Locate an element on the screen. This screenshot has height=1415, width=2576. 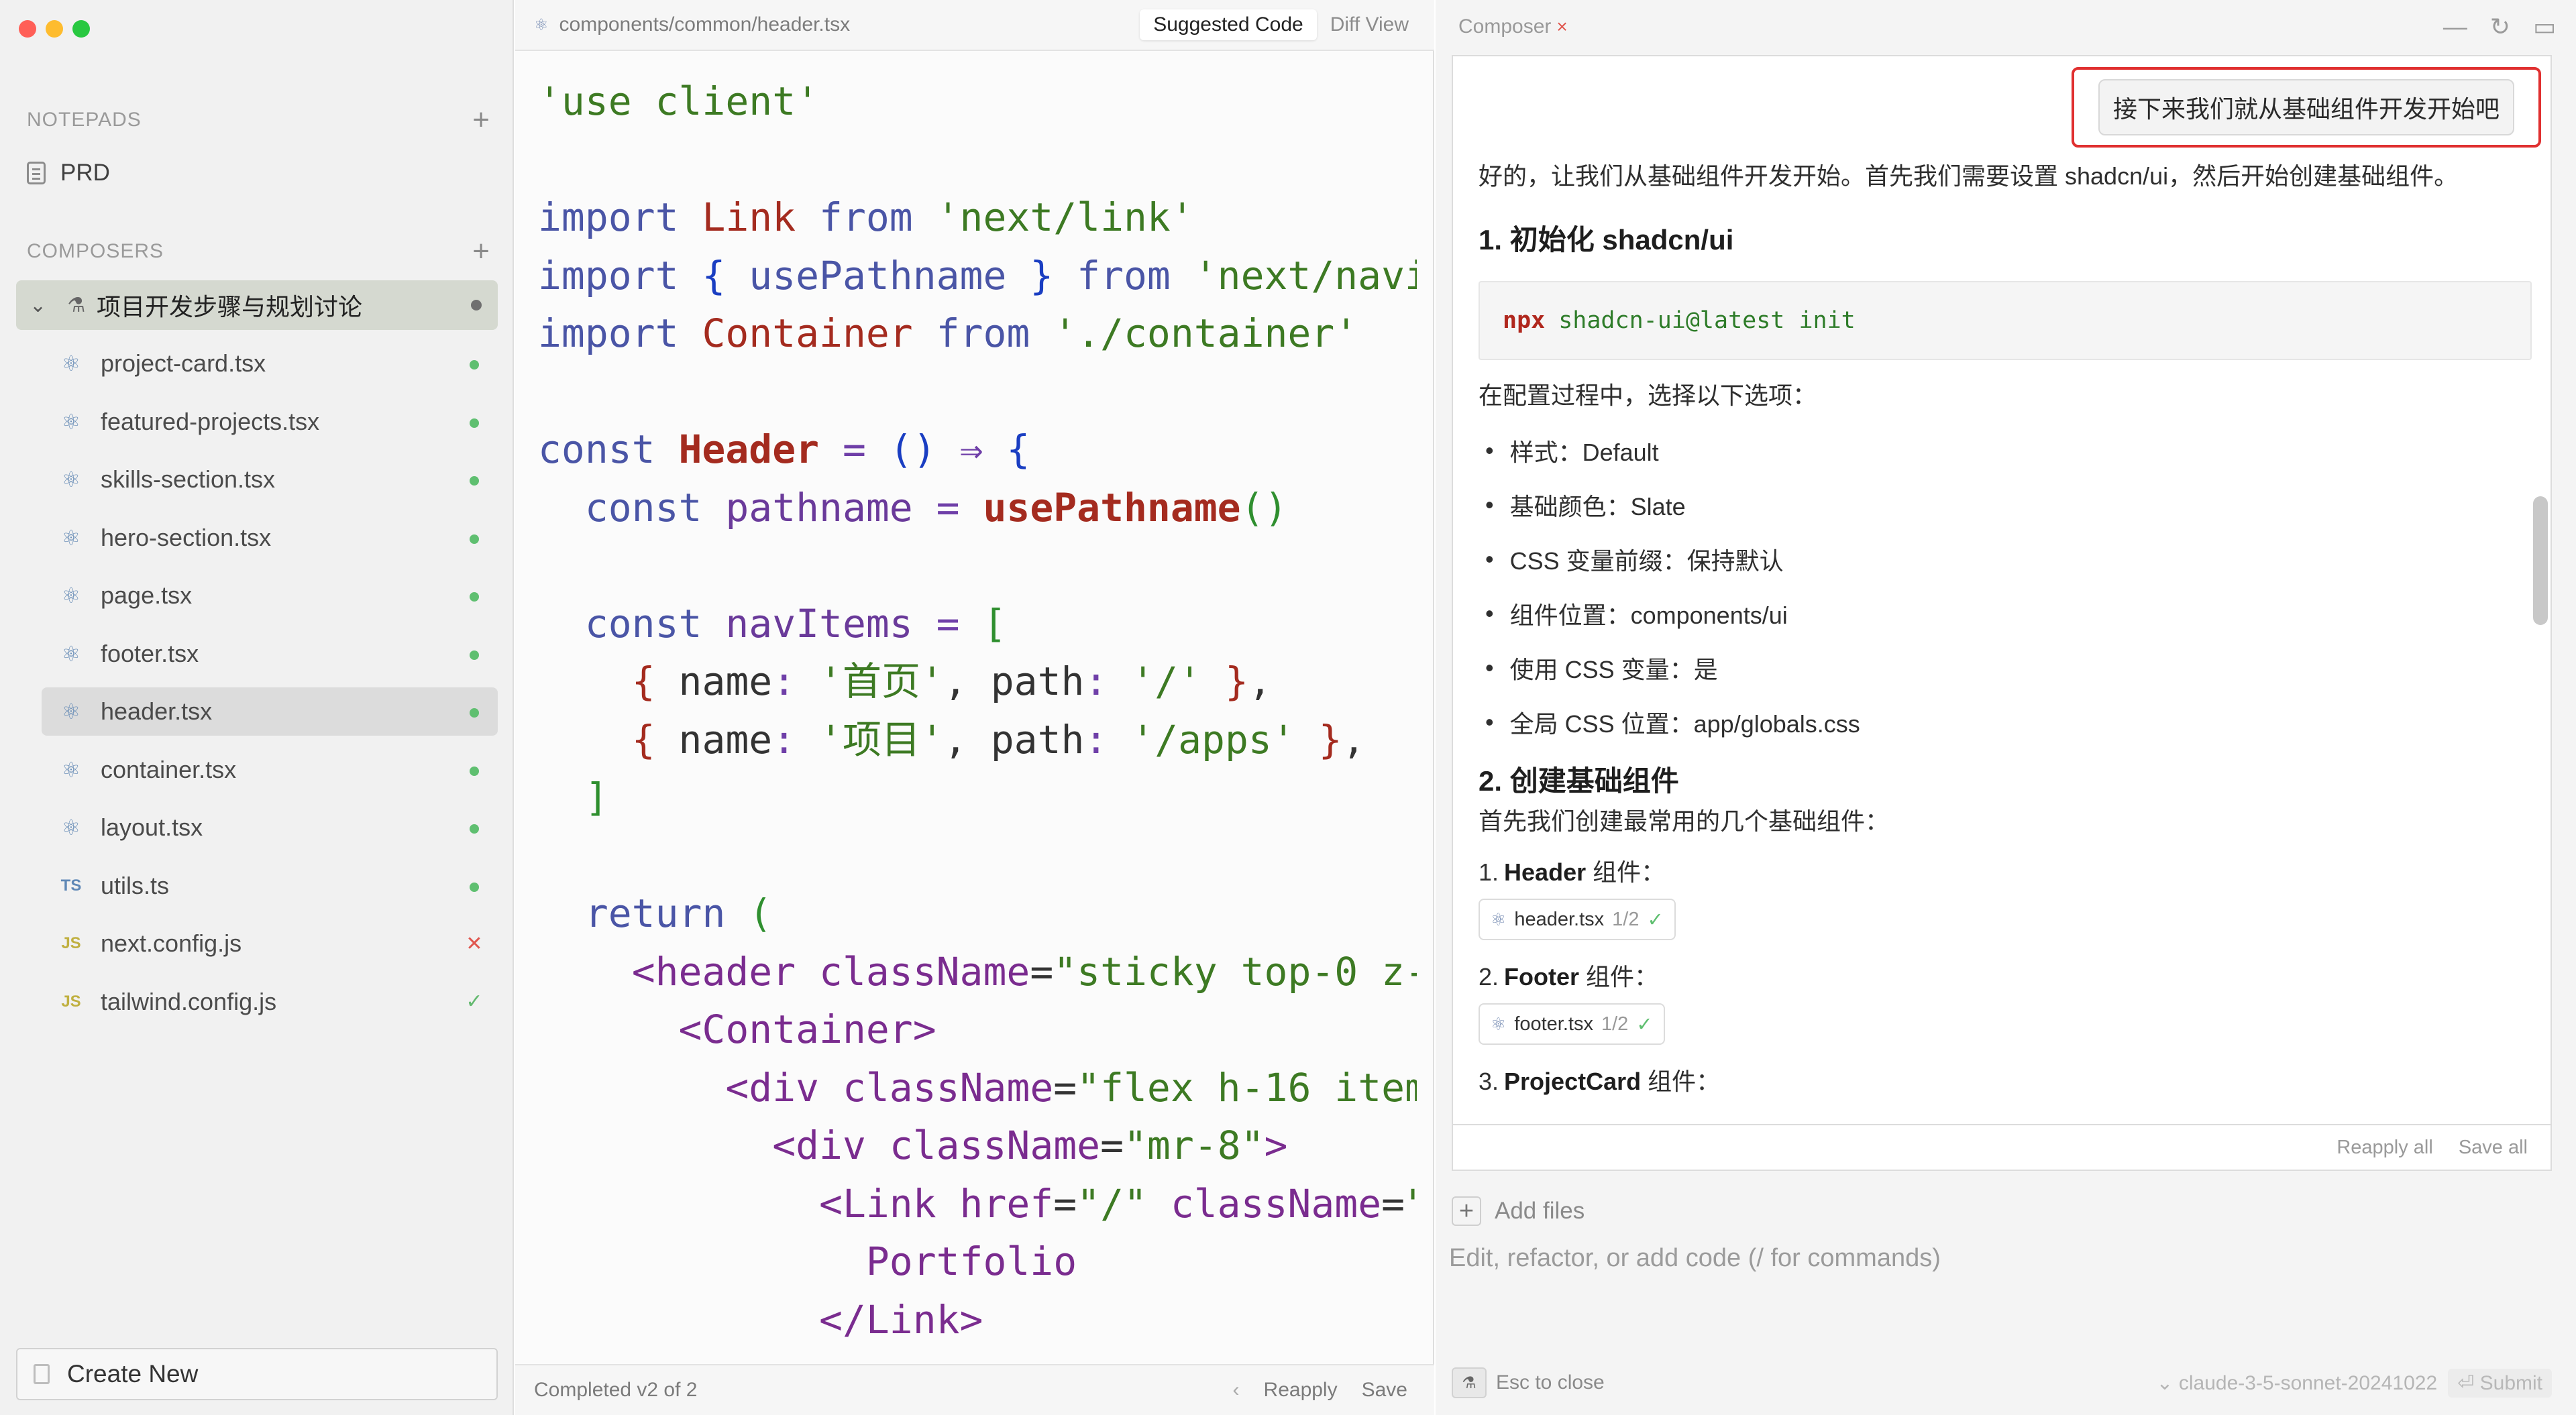
suggested-code-tab: Suggested Code is located at coordinates (1228, 24).